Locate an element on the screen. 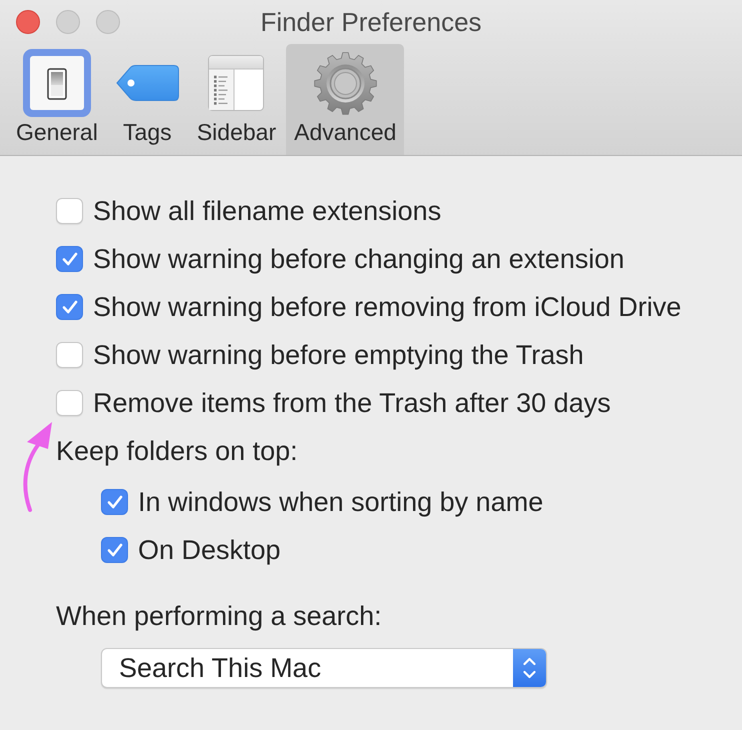 The height and width of the screenshot is (730, 742). section-label: When performing a search: is located at coordinates (219, 616).